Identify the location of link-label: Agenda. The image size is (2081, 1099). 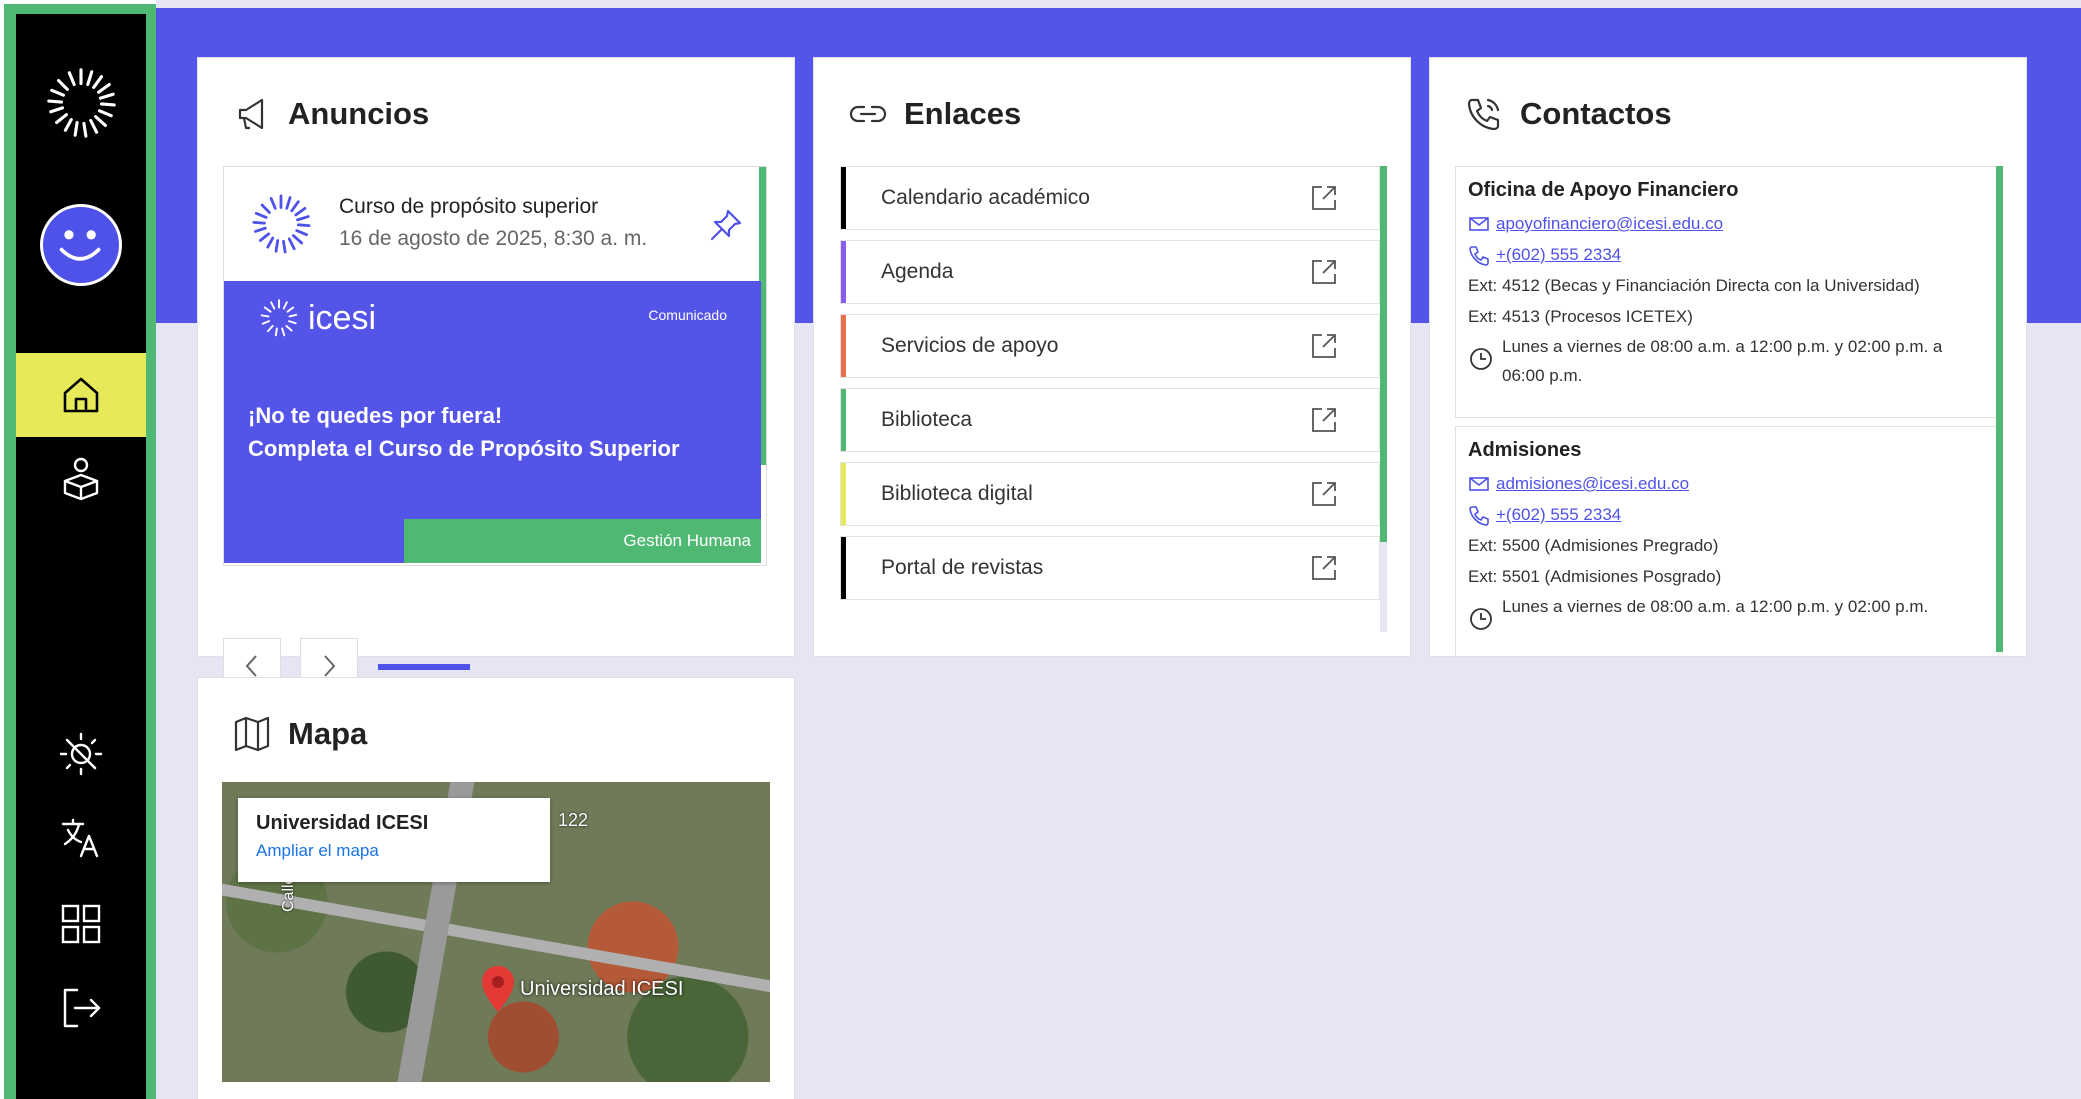
(917, 271).